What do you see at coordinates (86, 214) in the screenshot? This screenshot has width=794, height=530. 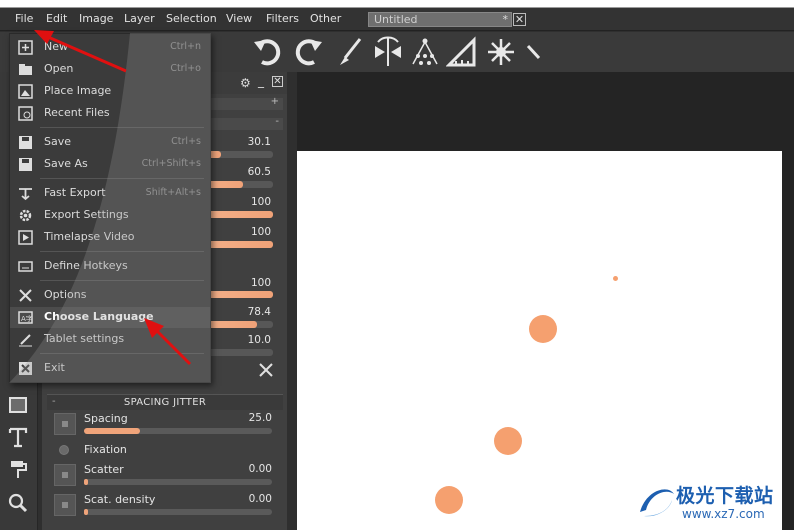 I see `menu-item-label: Export Settings` at bounding box center [86, 214].